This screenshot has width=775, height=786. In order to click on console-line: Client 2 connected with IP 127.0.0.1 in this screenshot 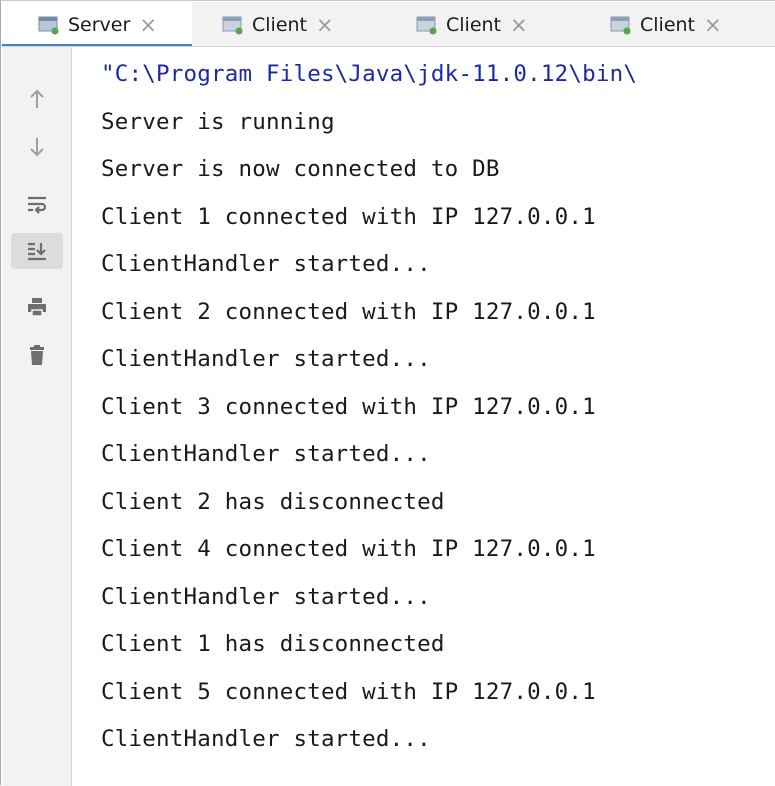, I will do `click(348, 312)`.